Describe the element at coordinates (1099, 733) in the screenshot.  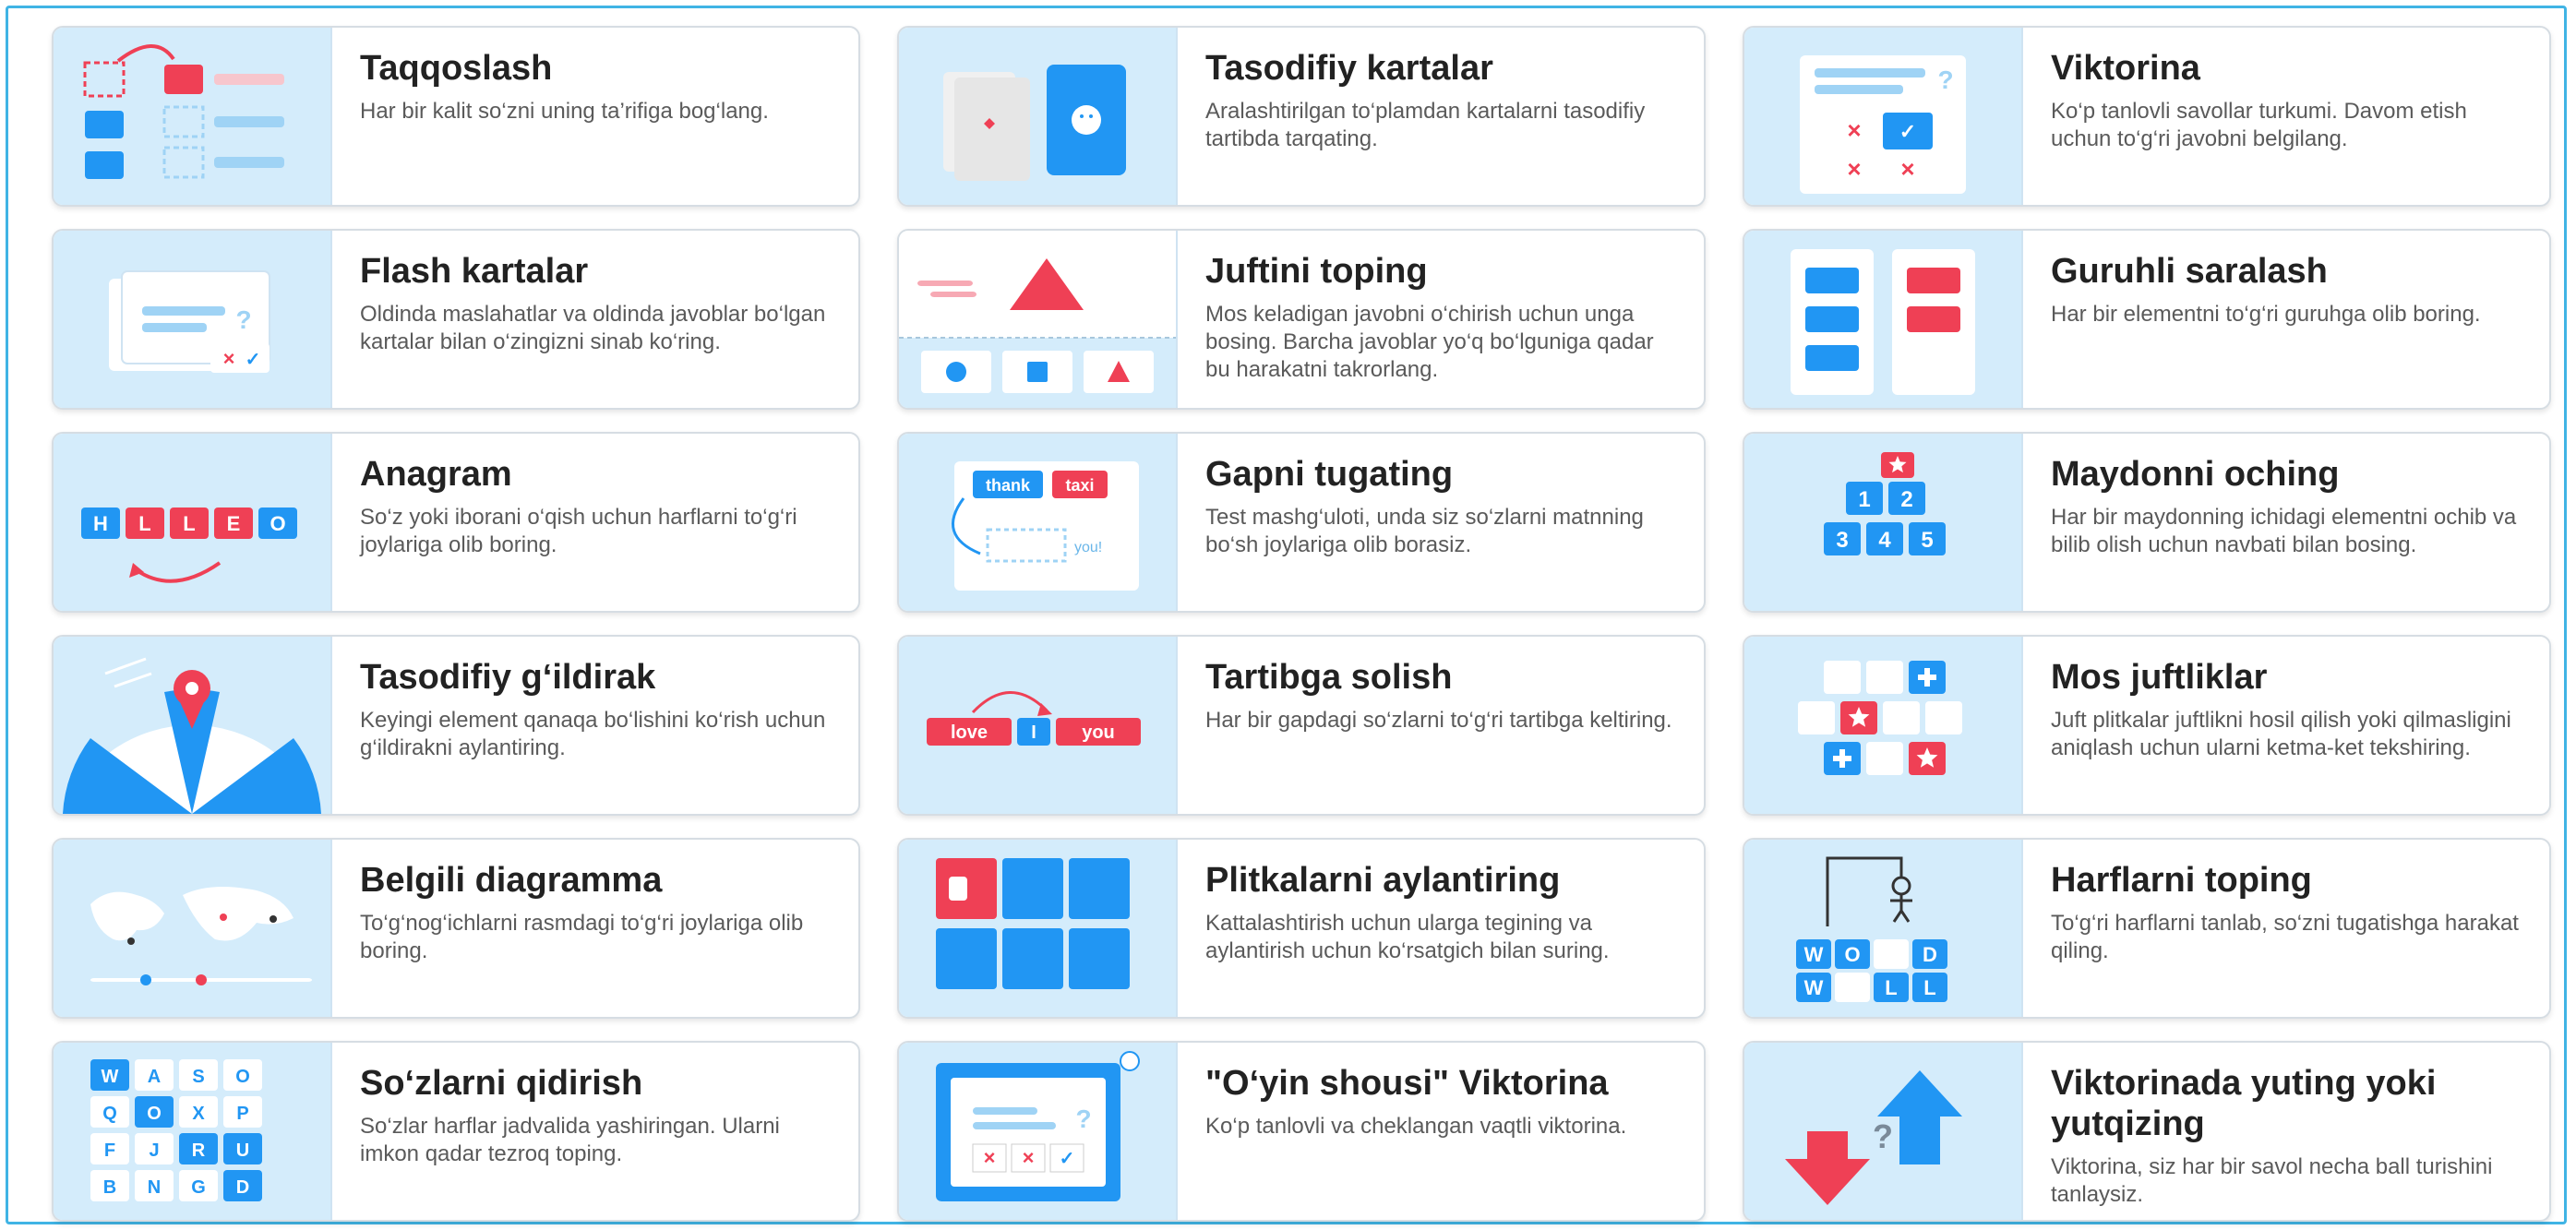
I see `svg-text: you` at that location.